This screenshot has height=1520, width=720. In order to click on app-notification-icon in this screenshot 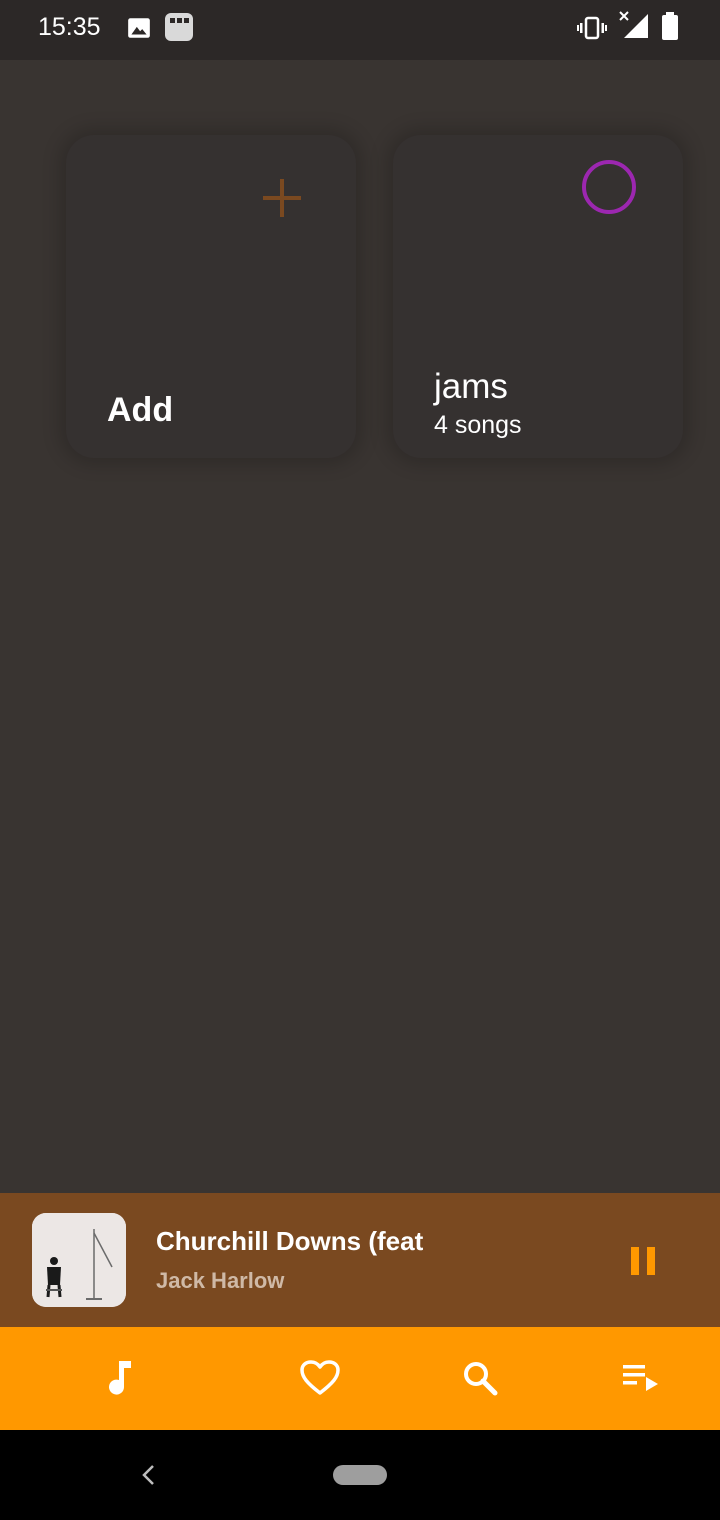, I will do `click(179, 27)`.